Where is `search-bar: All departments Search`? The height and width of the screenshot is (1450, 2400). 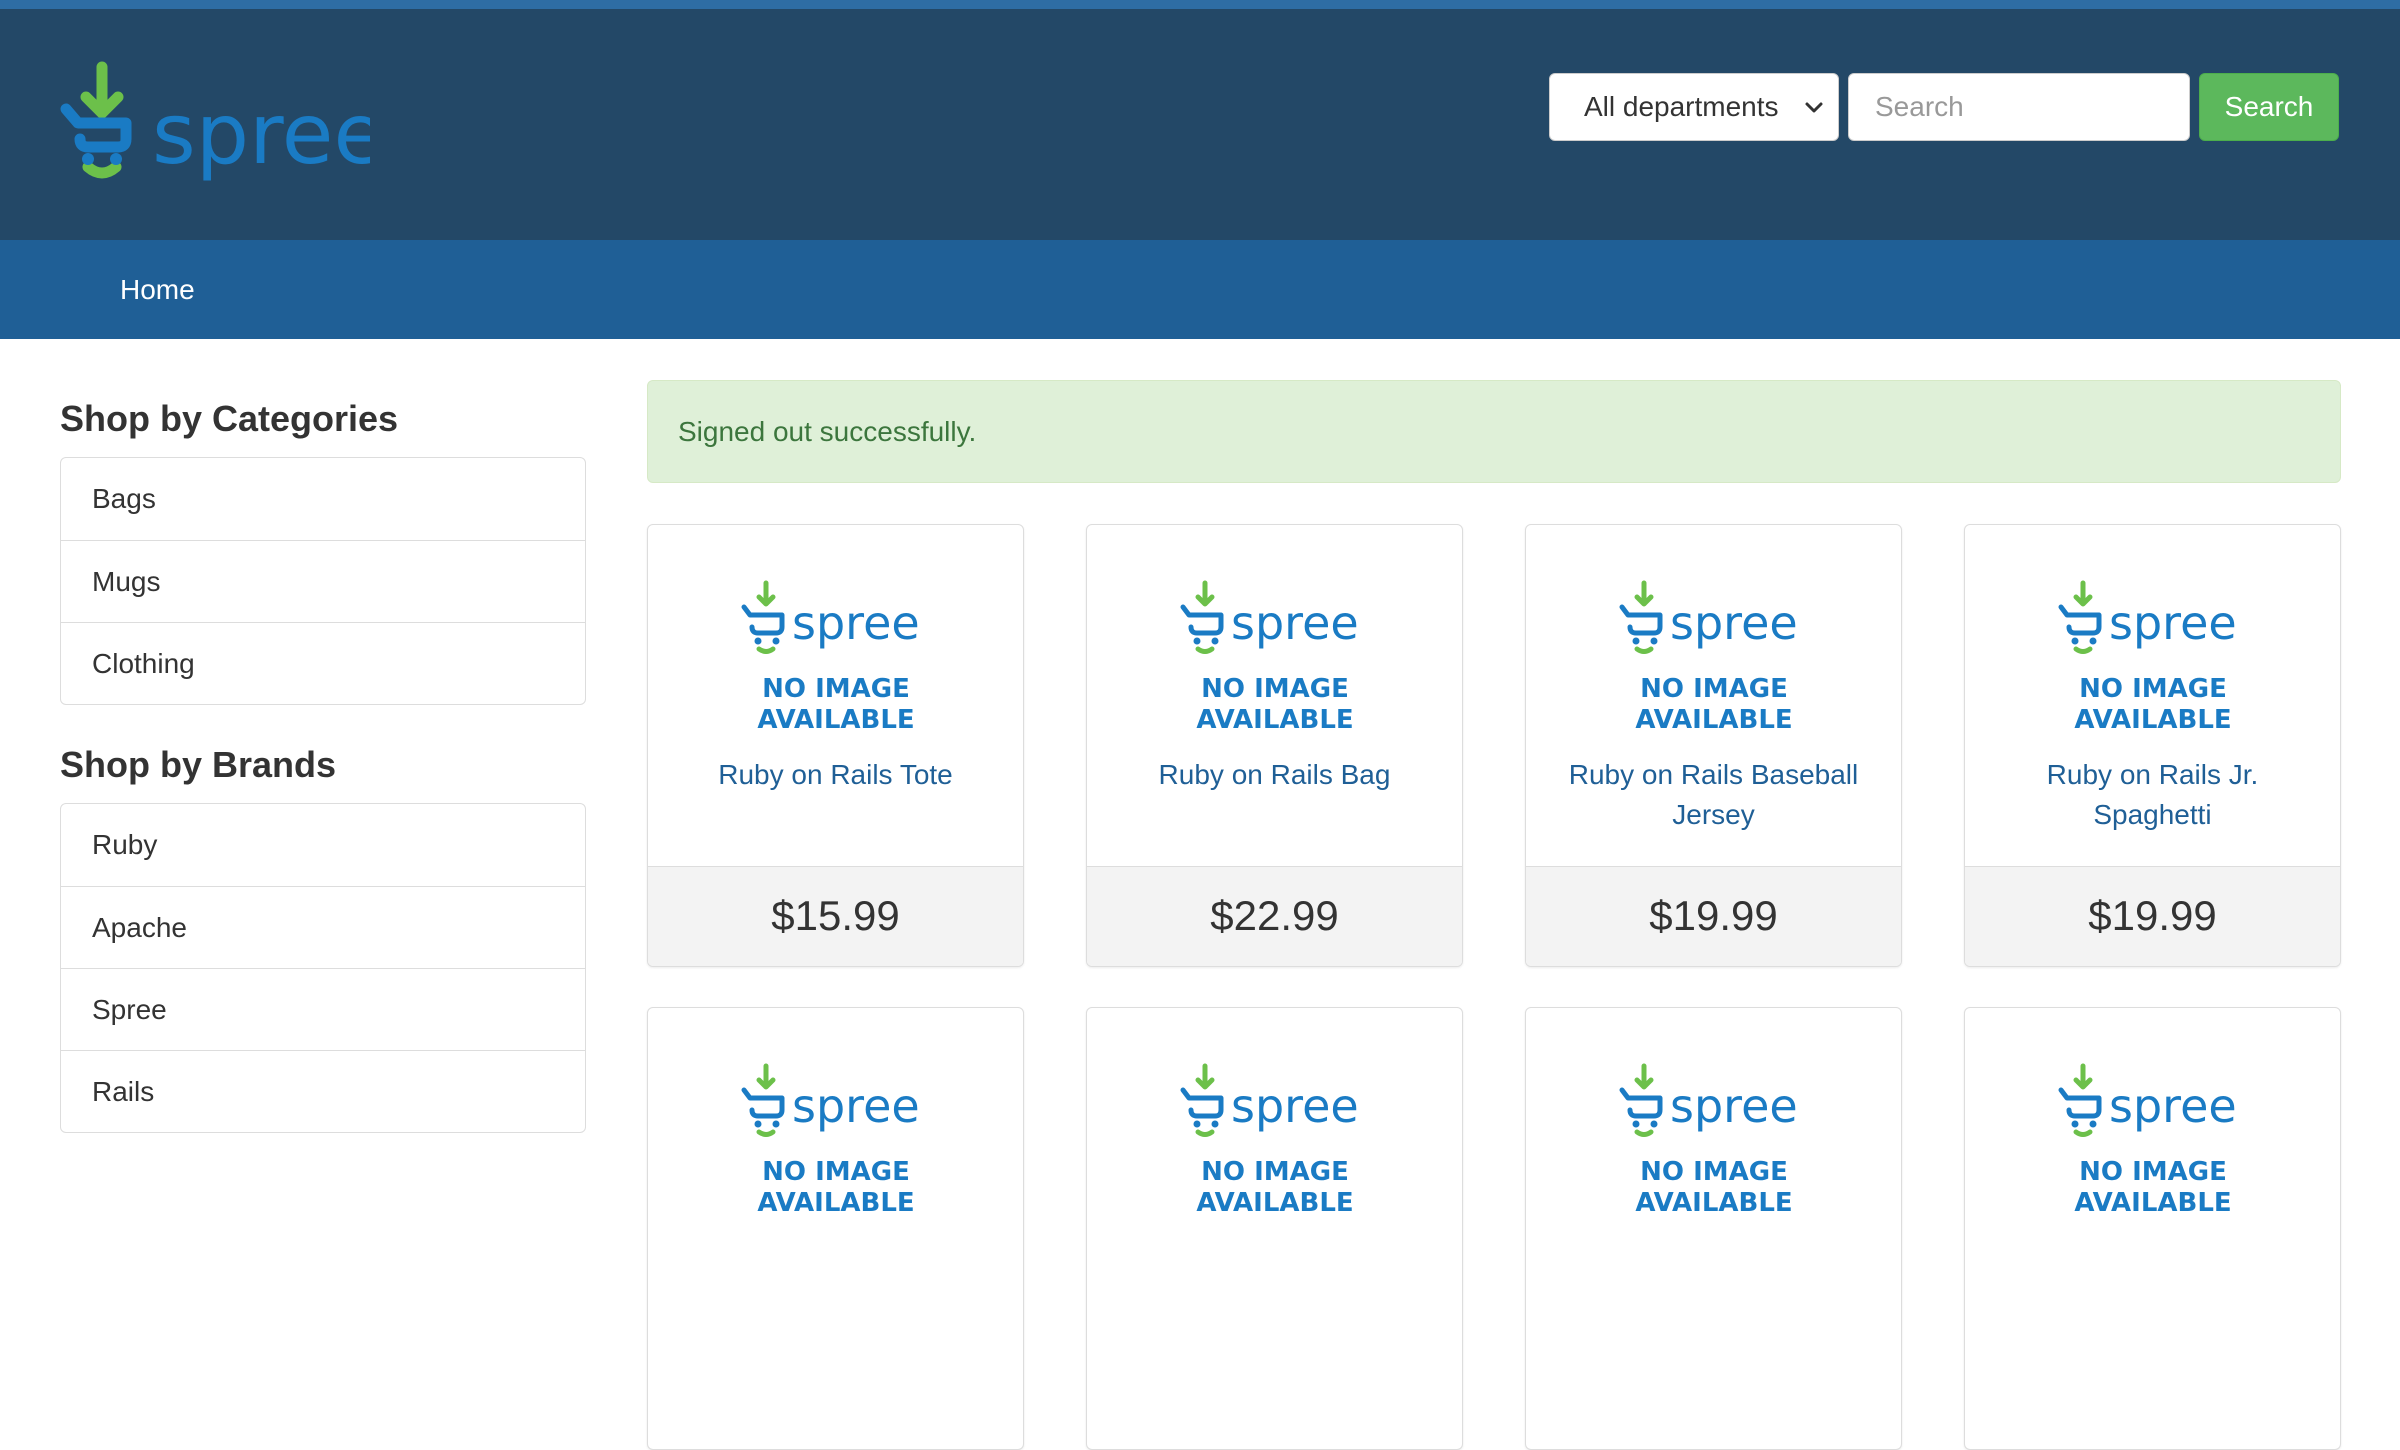 search-bar: All departments Search is located at coordinates (1944, 107).